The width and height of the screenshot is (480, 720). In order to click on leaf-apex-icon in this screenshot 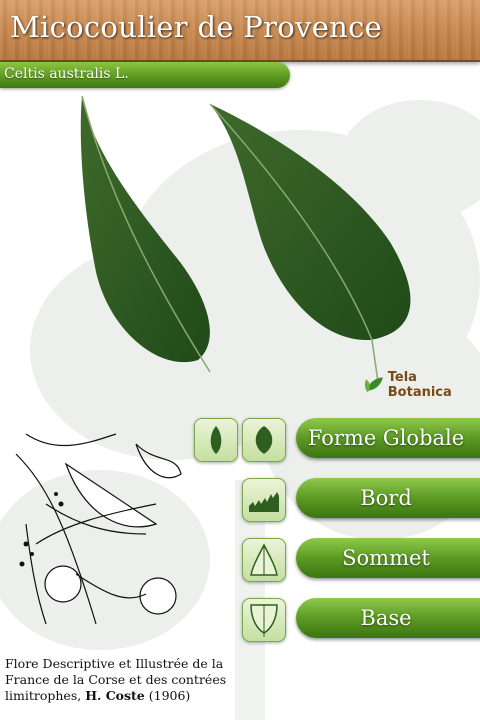, I will do `click(264, 559)`.